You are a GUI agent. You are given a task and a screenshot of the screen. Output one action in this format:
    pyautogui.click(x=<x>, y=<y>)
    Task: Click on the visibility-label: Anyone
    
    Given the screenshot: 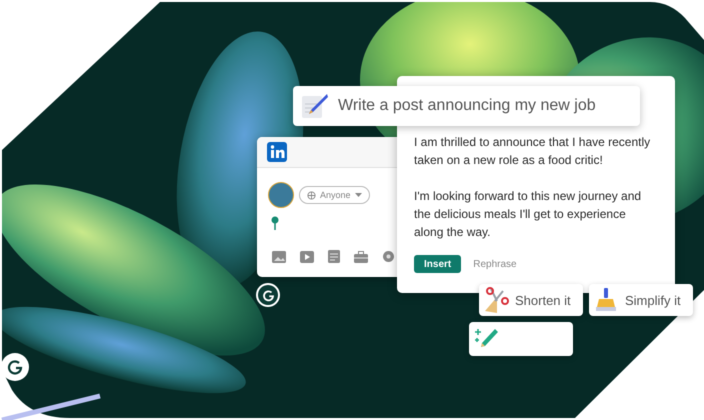 What is the action you would take?
    pyautogui.click(x=335, y=195)
    